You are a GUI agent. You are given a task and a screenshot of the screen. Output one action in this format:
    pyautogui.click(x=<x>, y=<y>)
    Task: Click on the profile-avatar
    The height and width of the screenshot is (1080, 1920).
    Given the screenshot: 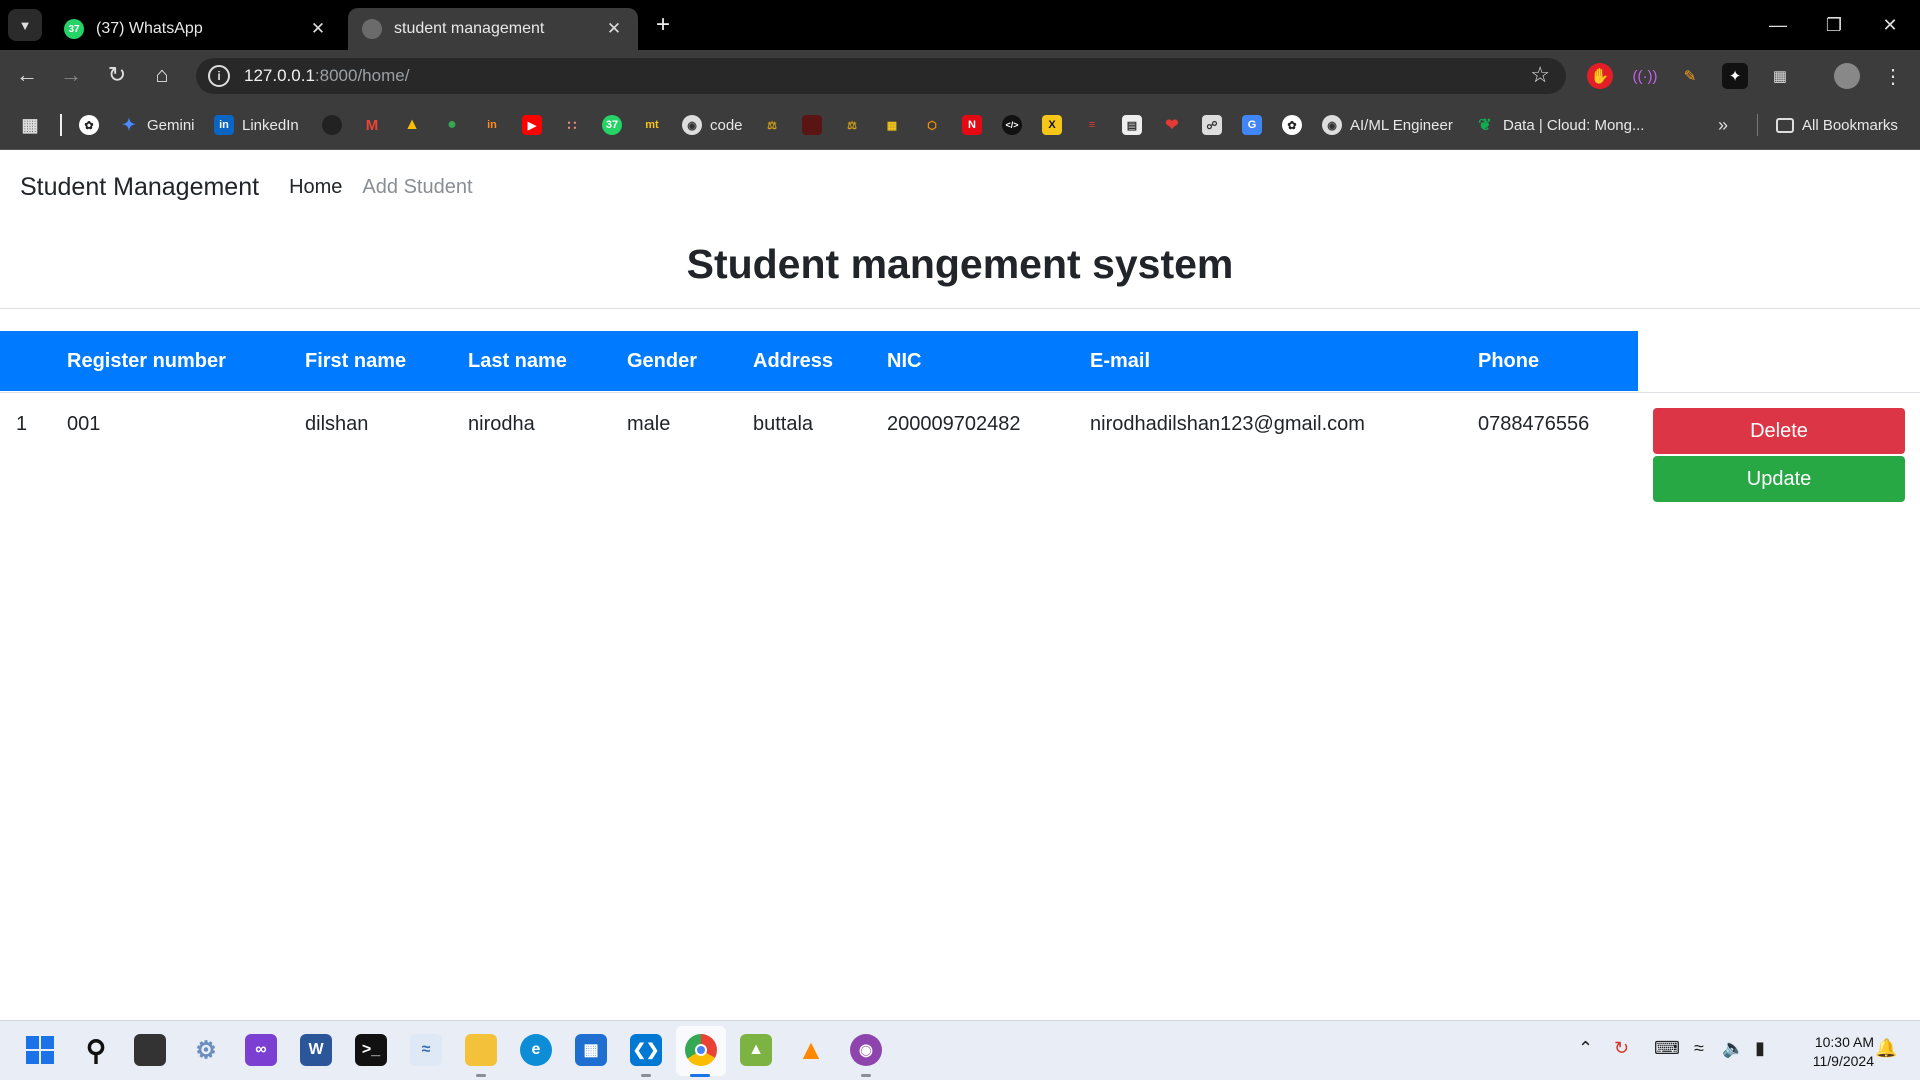 What is the action you would take?
    pyautogui.click(x=1847, y=76)
    